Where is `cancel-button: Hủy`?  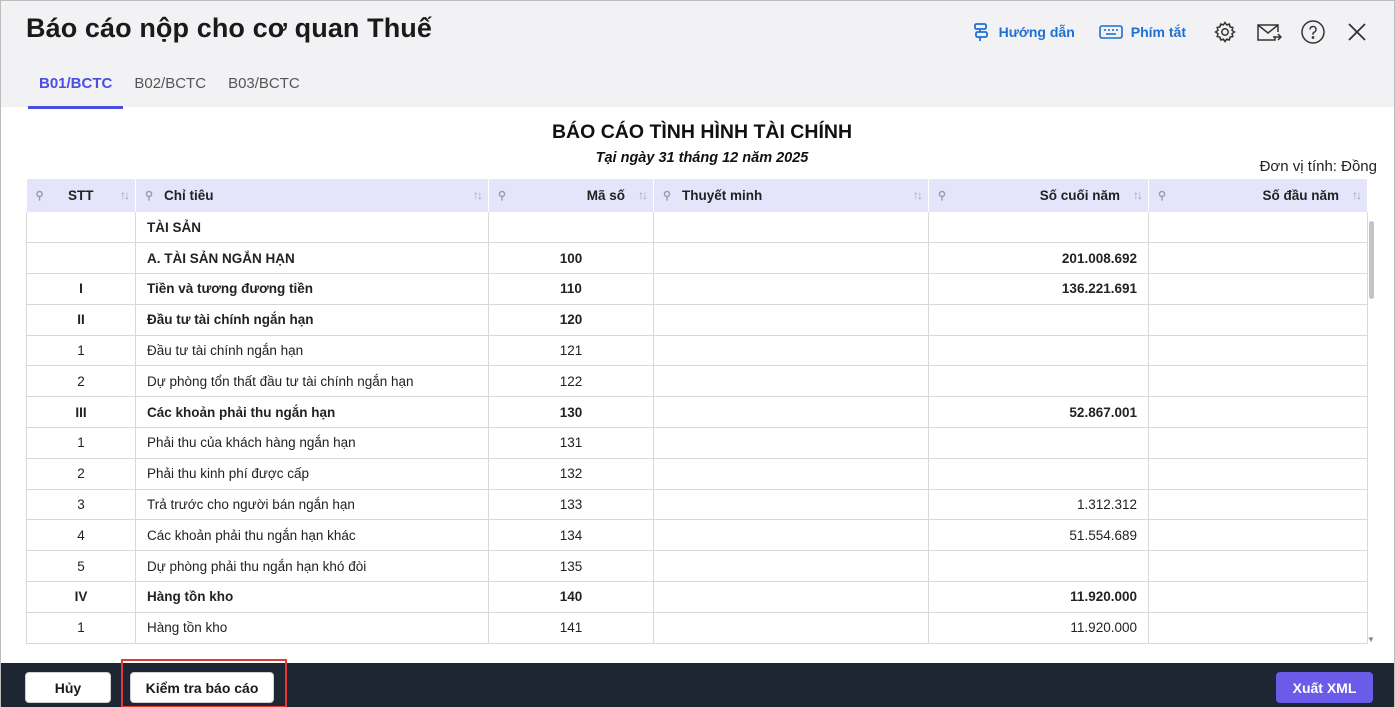
cancel-button: Hủy is located at coordinates (68, 687).